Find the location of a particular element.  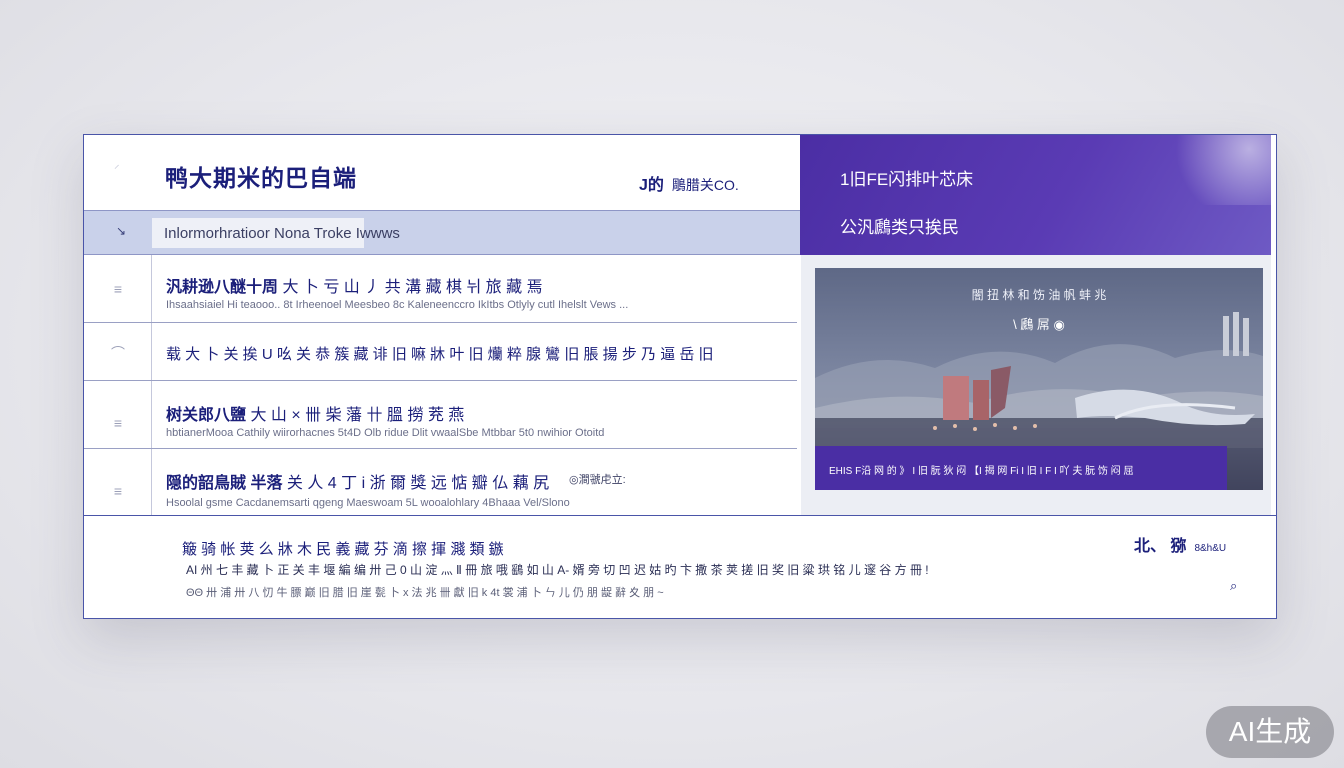

arc-icon: ⌒ is located at coordinates (118, 353).